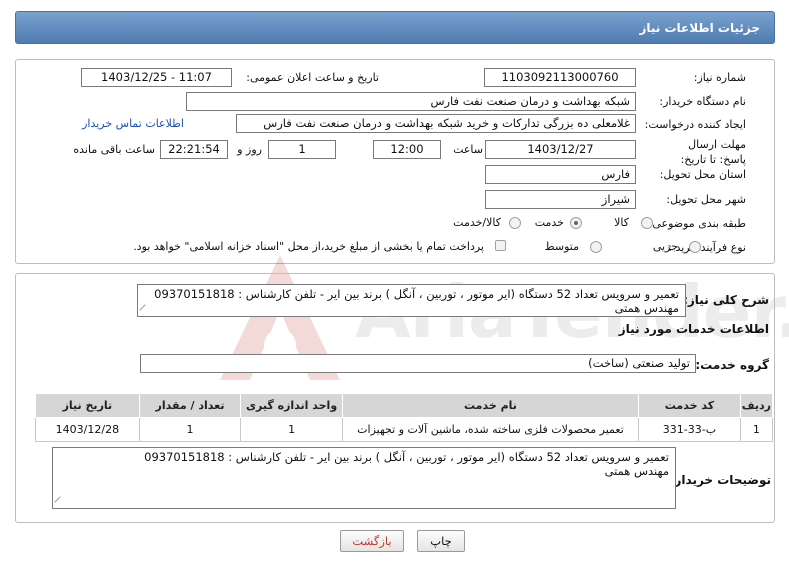  I want to click on cell-row-number: 1, so click(756, 429).